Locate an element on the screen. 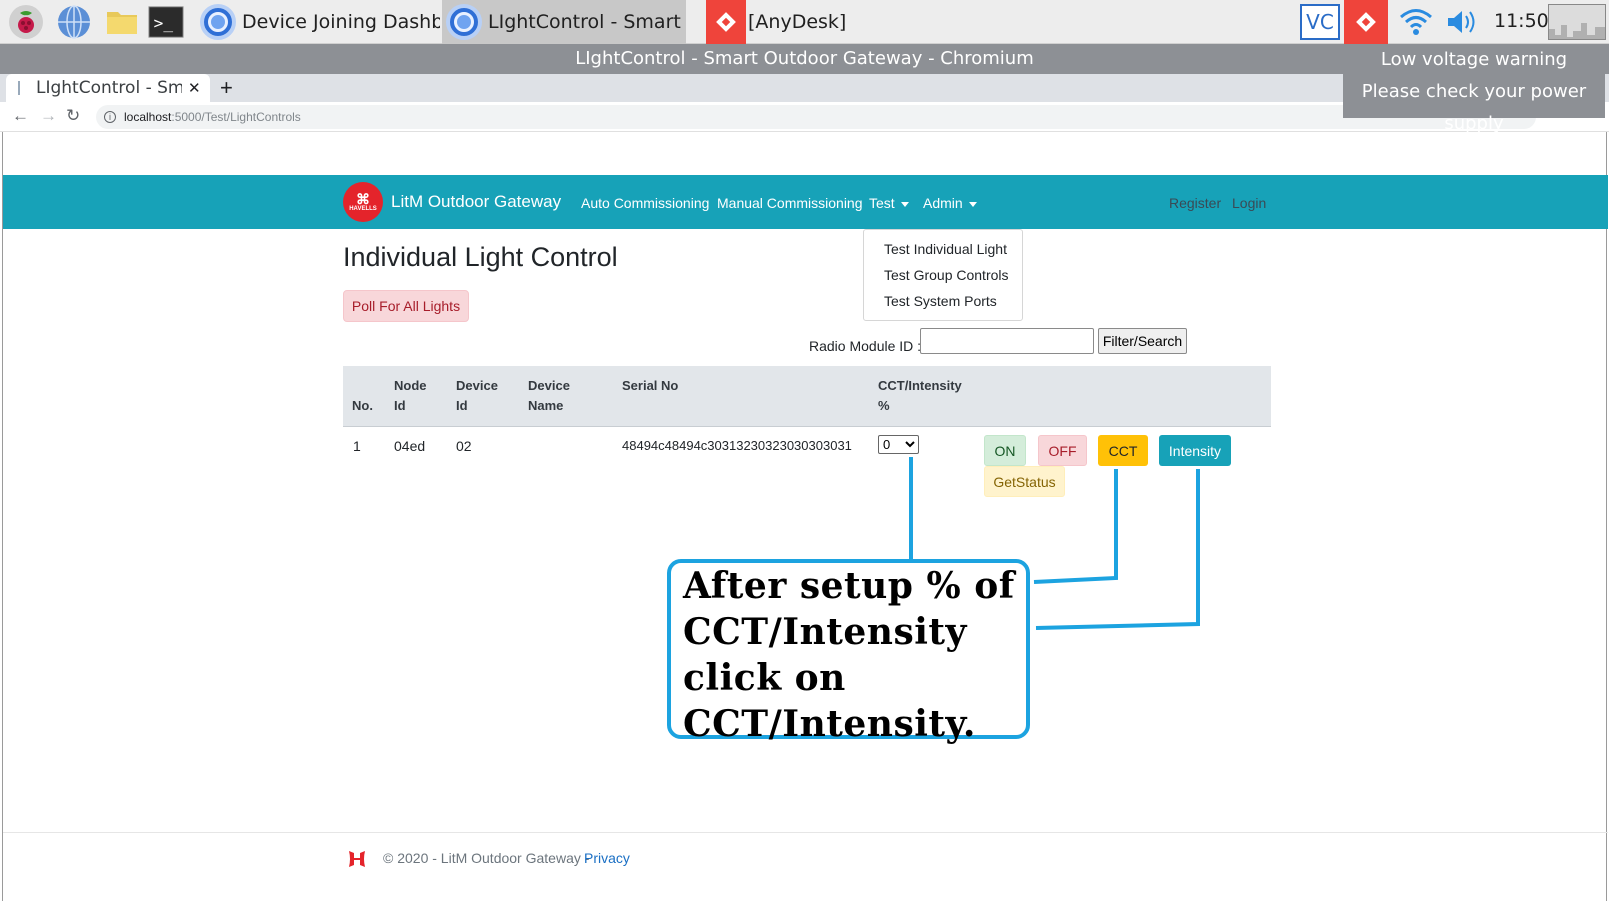 The height and width of the screenshot is (901, 1609). col-no: No. is located at coordinates (362, 405).